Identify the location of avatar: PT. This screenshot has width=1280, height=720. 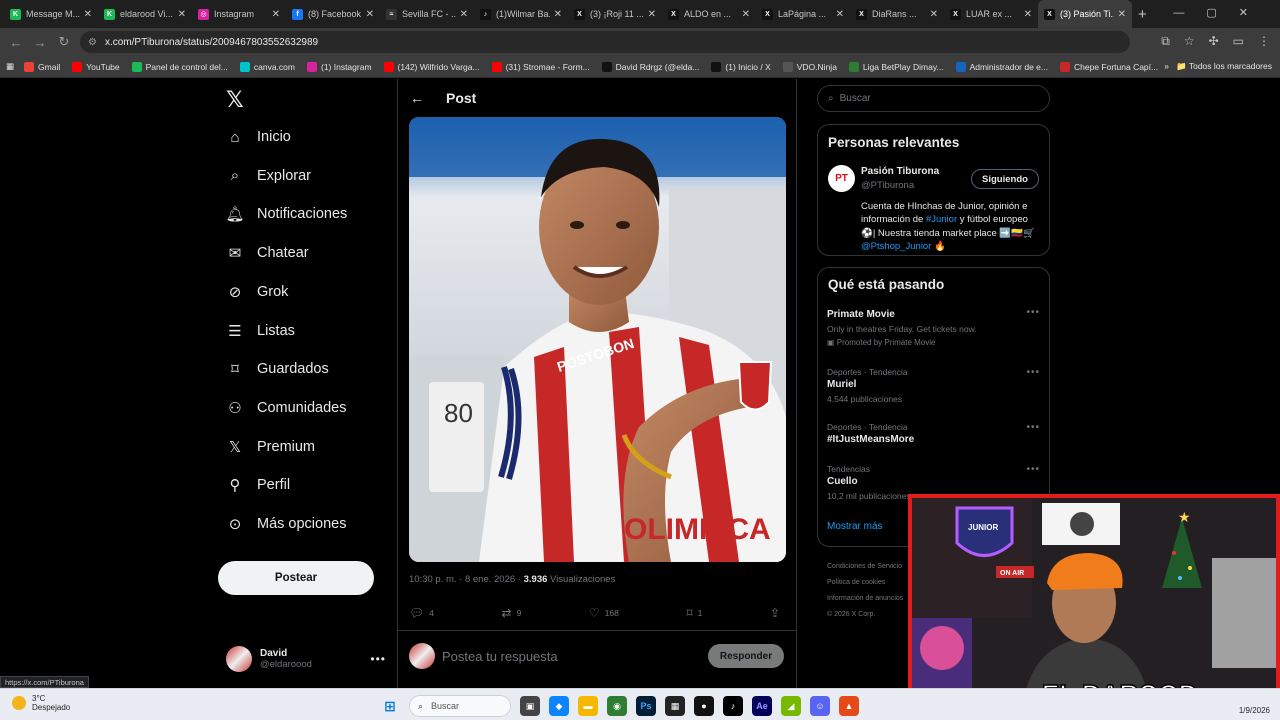
(841, 178).